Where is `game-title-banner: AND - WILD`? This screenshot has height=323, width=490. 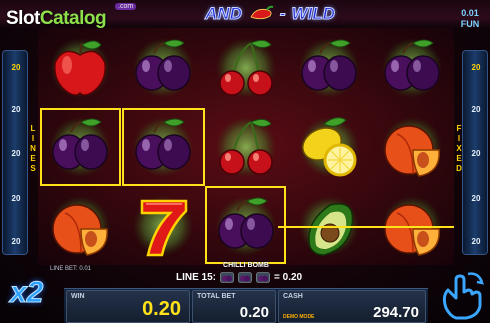 game-title-banner: AND - WILD is located at coordinates (270, 14).